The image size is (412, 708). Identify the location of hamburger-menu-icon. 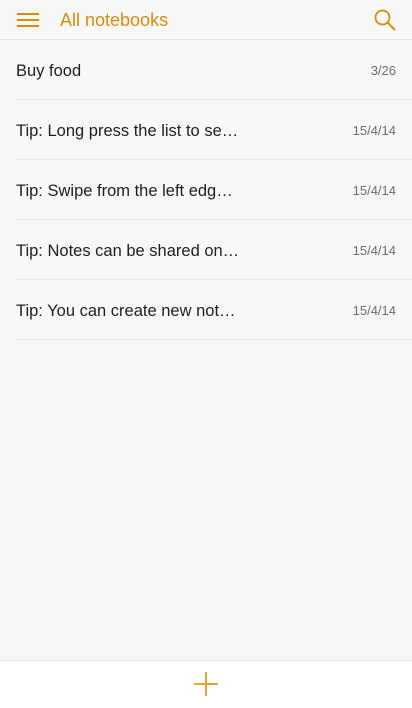
(28, 20).